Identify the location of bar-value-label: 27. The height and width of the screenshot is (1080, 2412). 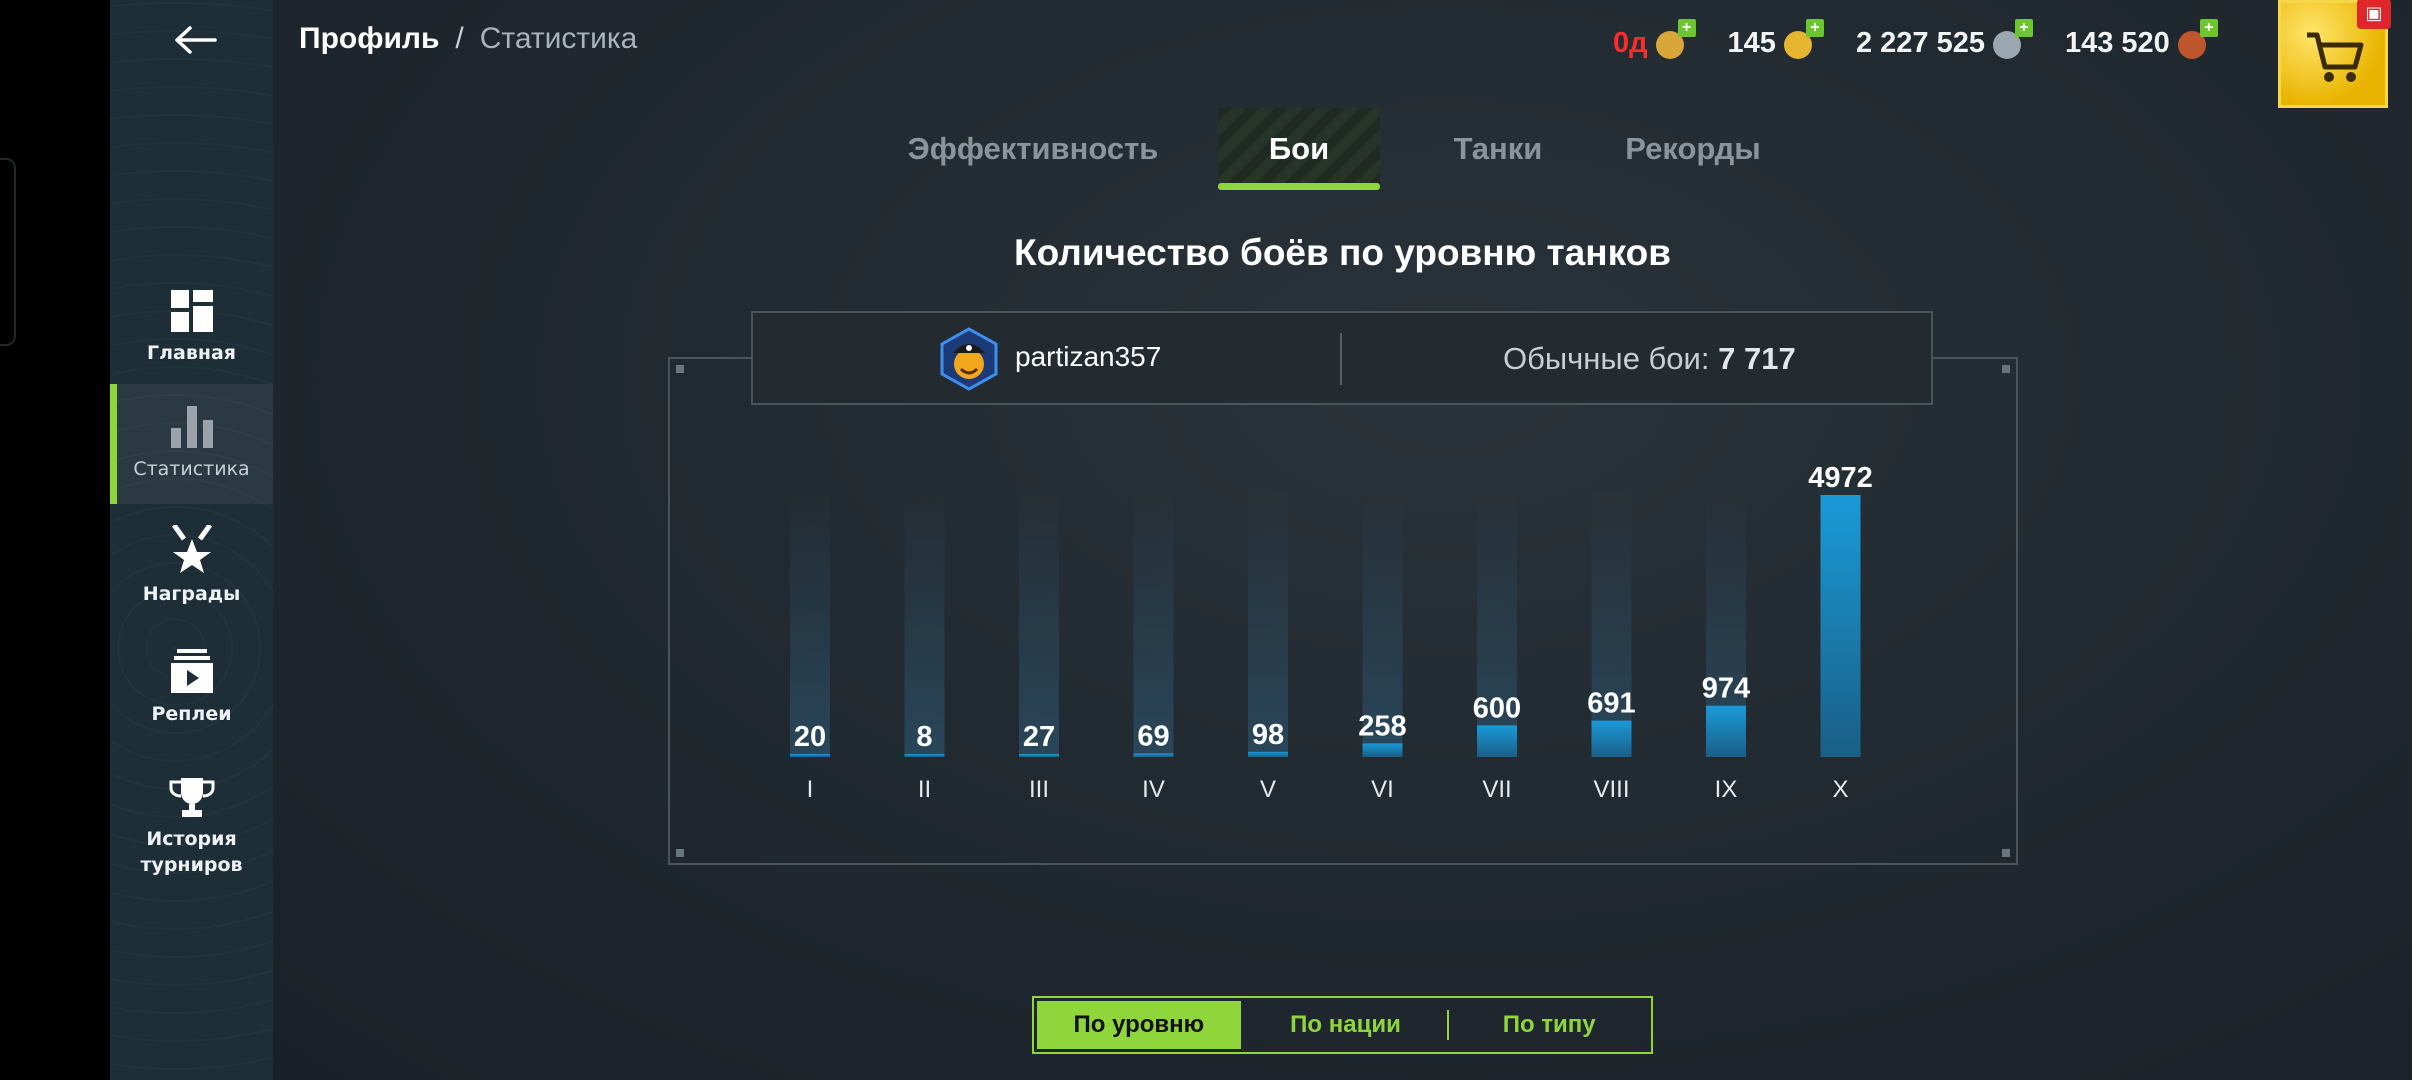
(1039, 737).